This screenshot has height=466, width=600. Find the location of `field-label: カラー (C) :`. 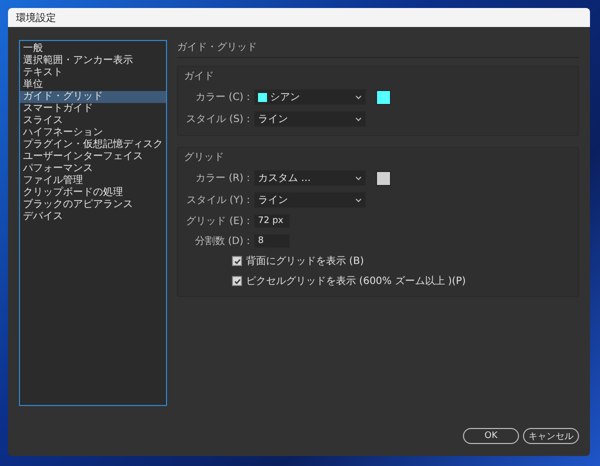

field-label: カラー (C) : is located at coordinates (222, 97).